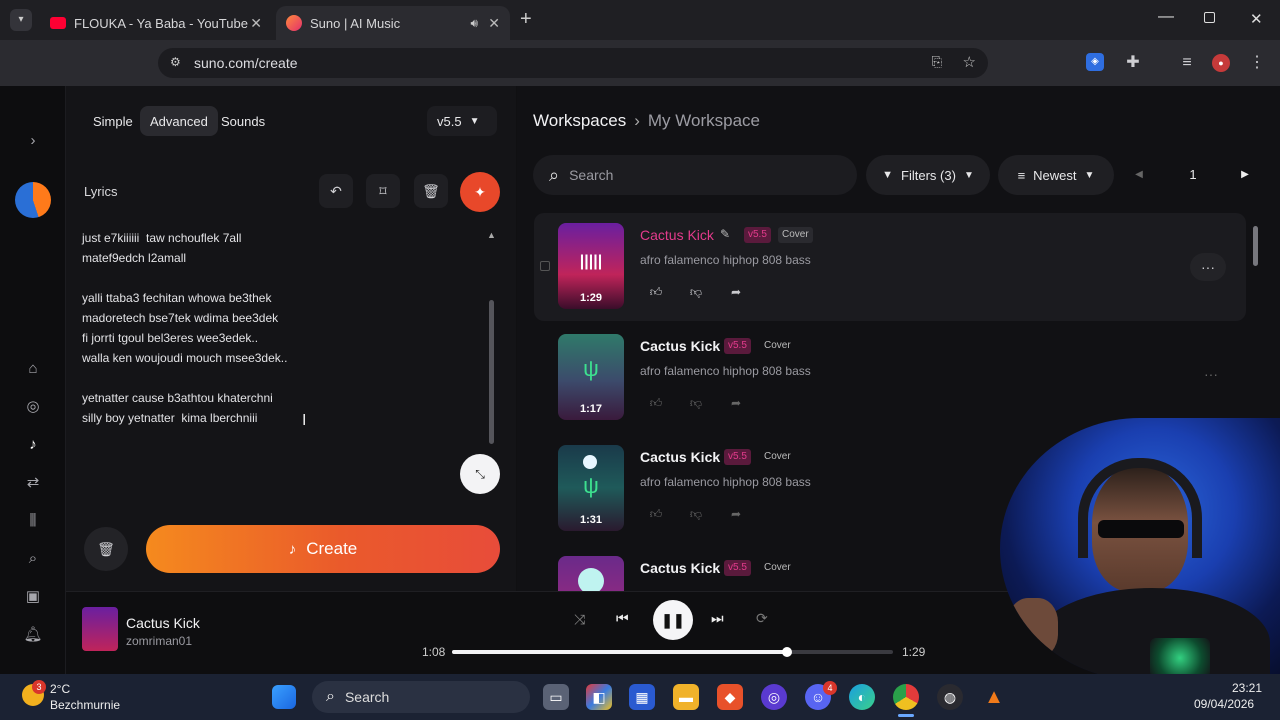  I want to click on song-cover-art, so click(591, 573).